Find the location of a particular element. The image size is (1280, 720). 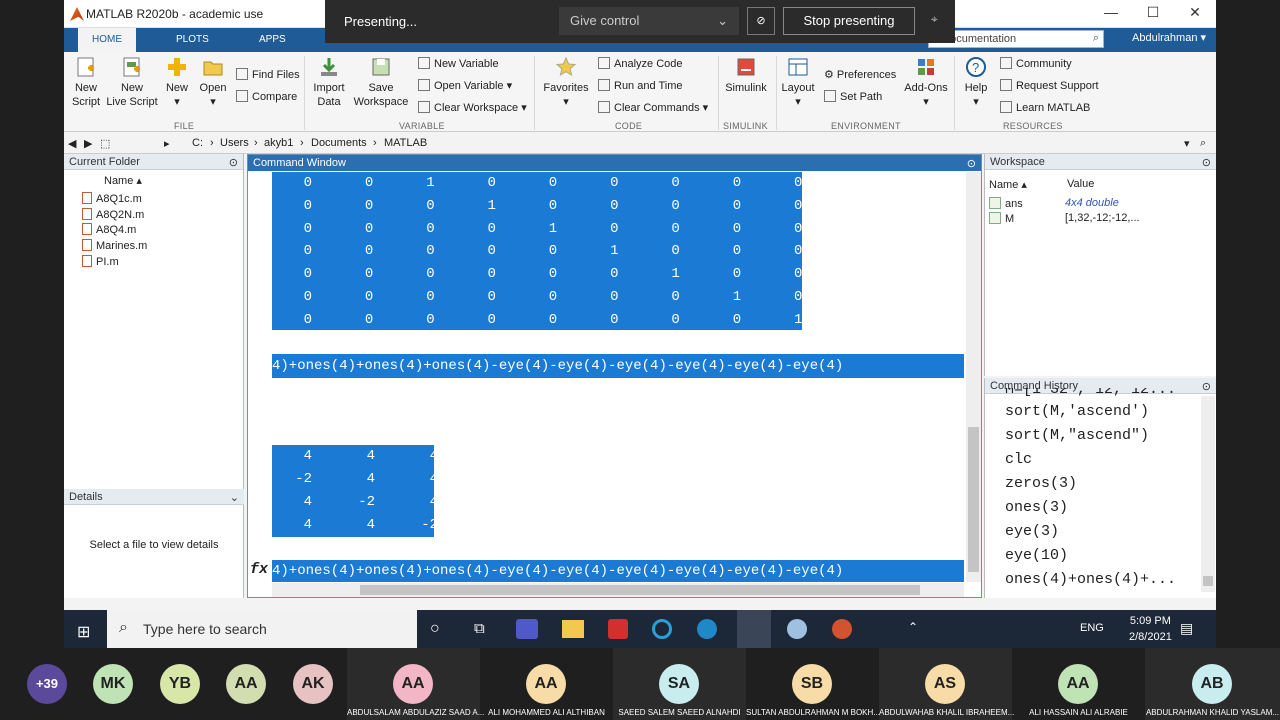

more-participants-badge: +39 is located at coordinates (47, 684).